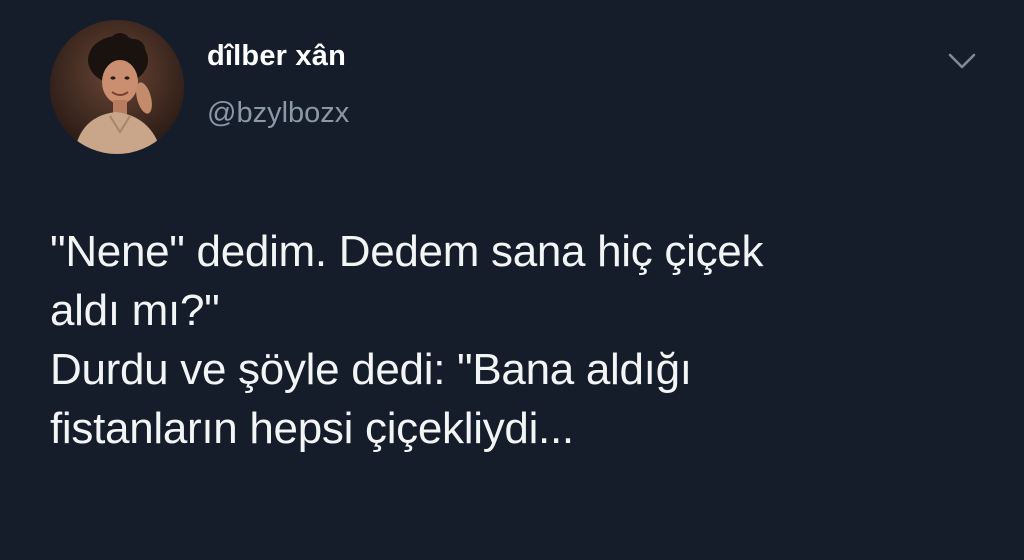 The height and width of the screenshot is (560, 1024). Describe the element at coordinates (278, 113) in the screenshot. I see `user-handle: @bzylbozx` at that location.